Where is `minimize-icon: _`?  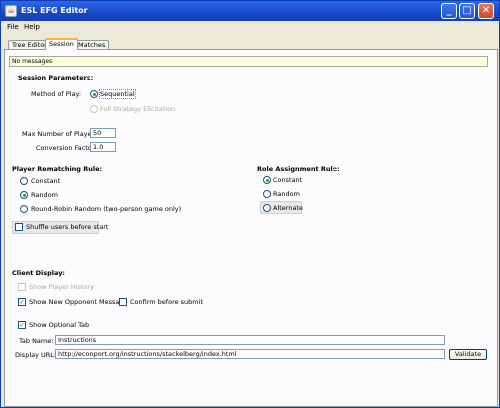
minimize-icon: _ is located at coordinates (449, 11).